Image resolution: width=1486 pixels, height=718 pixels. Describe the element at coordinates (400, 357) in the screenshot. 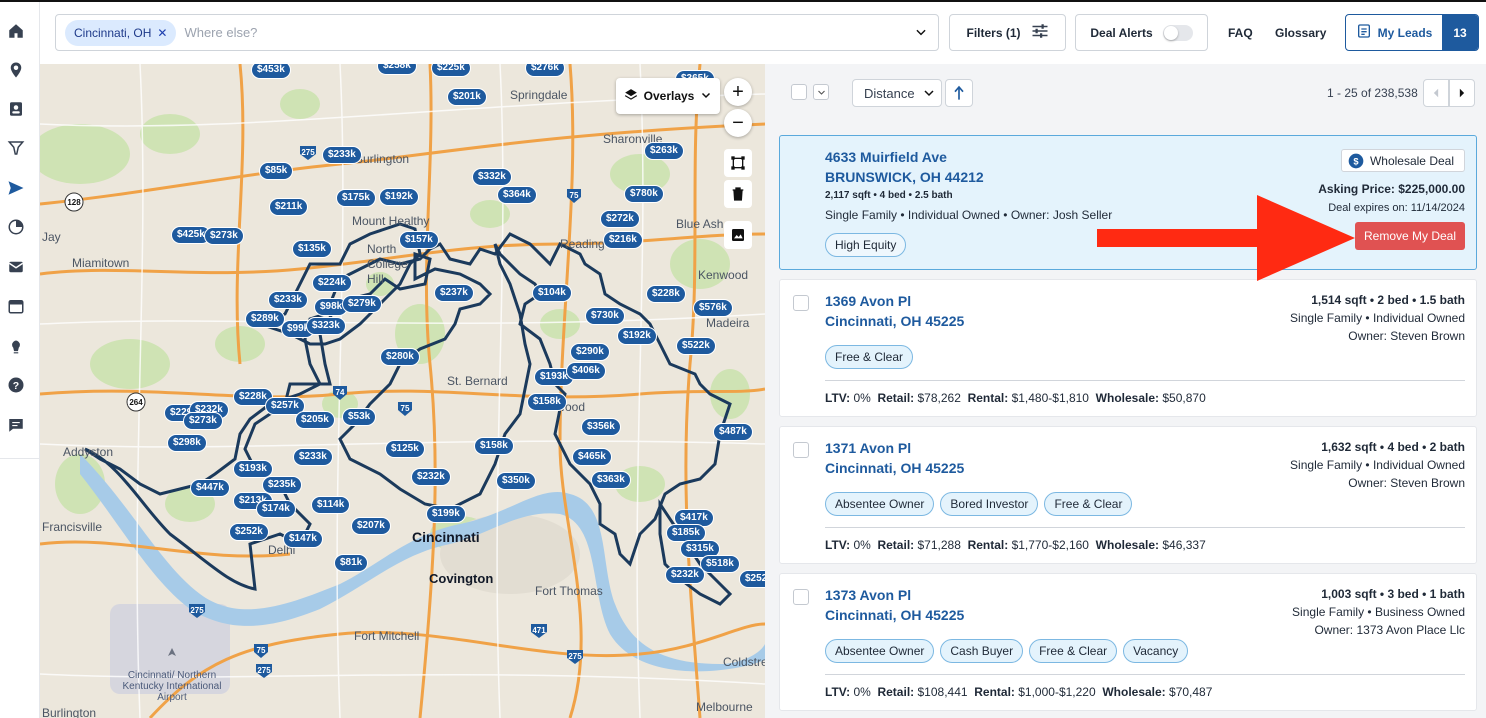

I see `price-pin: $280k` at that location.